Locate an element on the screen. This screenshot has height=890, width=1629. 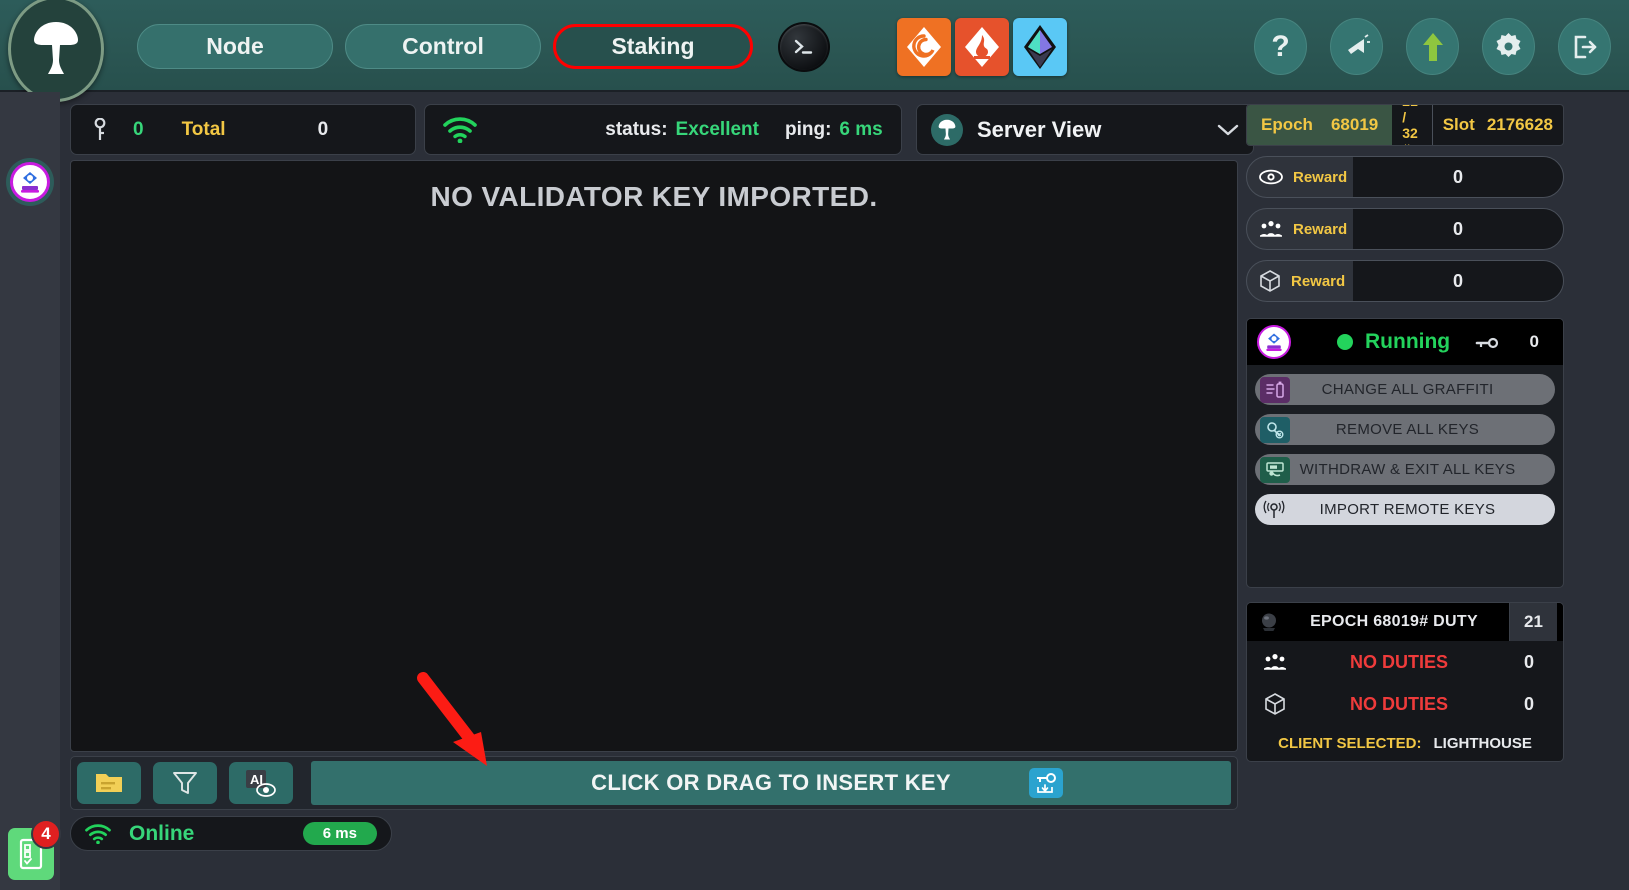
megaphone-icon is located at coordinates (1358, 43).